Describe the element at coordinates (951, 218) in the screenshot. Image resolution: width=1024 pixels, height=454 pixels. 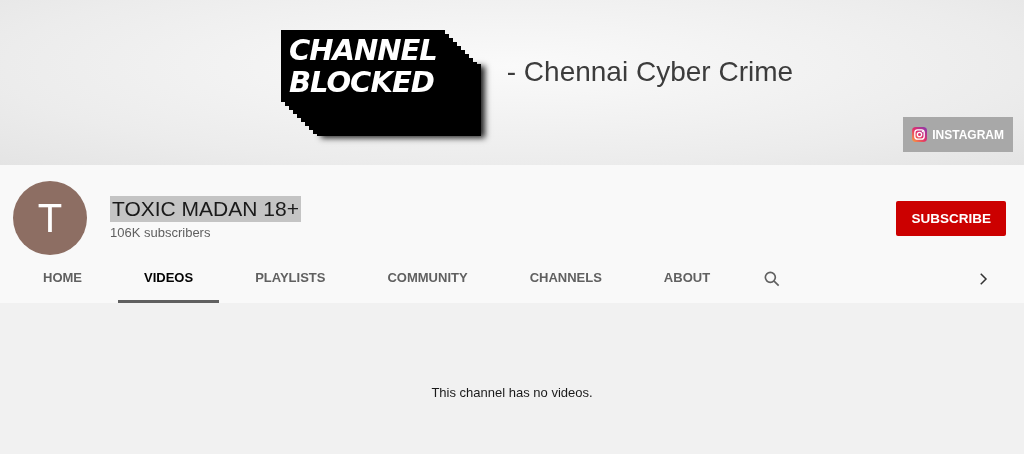
I see `subscribe-button: SUBSCRIBE` at that location.